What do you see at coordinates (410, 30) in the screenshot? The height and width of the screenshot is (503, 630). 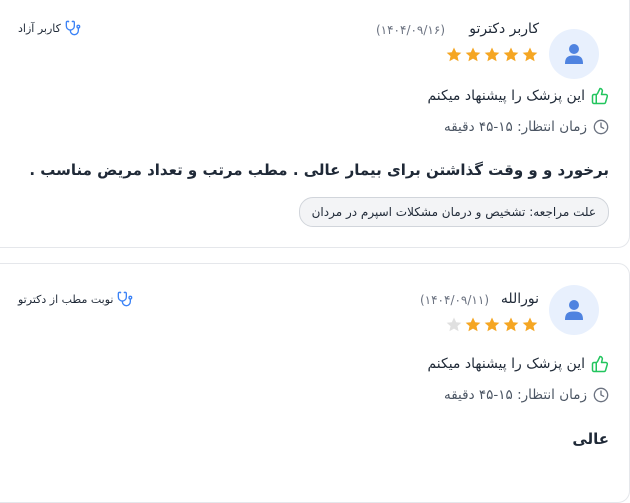 I see `review-date: (۱۴۰۴/۰۹/۱۶)` at bounding box center [410, 30].